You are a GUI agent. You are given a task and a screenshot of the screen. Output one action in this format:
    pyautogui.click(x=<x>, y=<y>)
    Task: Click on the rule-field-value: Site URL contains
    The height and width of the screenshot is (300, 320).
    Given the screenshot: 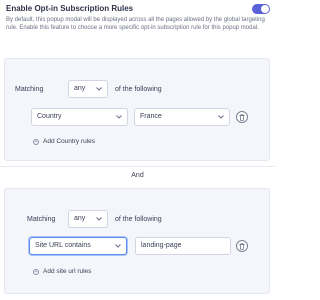 What is the action you would take?
    pyautogui.click(x=63, y=245)
    